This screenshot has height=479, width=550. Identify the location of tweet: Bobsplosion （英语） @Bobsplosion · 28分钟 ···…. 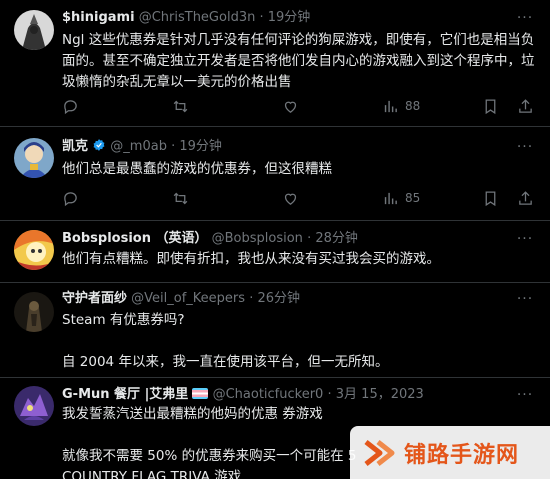
(275, 252).